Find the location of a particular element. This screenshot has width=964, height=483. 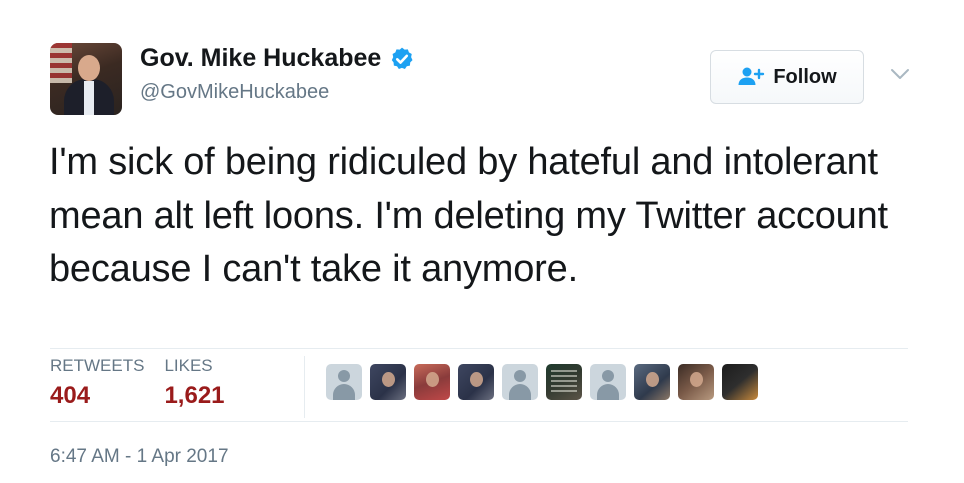

retweets-count: 404 is located at coordinates (70, 395).